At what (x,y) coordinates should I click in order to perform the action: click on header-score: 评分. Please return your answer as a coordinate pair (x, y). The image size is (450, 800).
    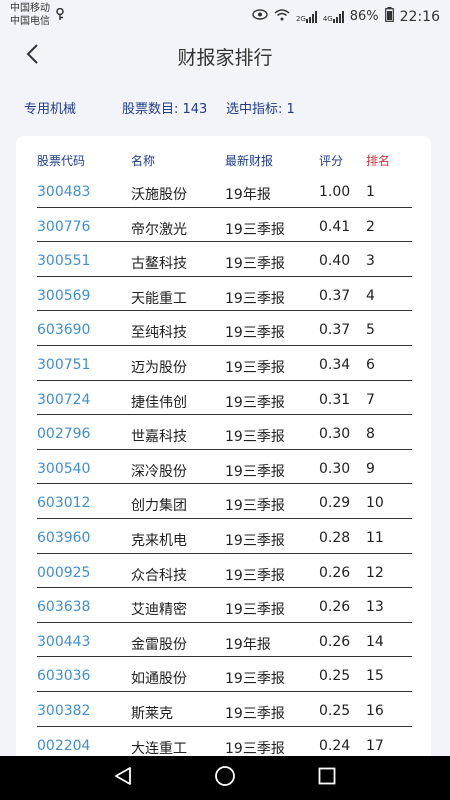
    Looking at the image, I should click on (331, 160).